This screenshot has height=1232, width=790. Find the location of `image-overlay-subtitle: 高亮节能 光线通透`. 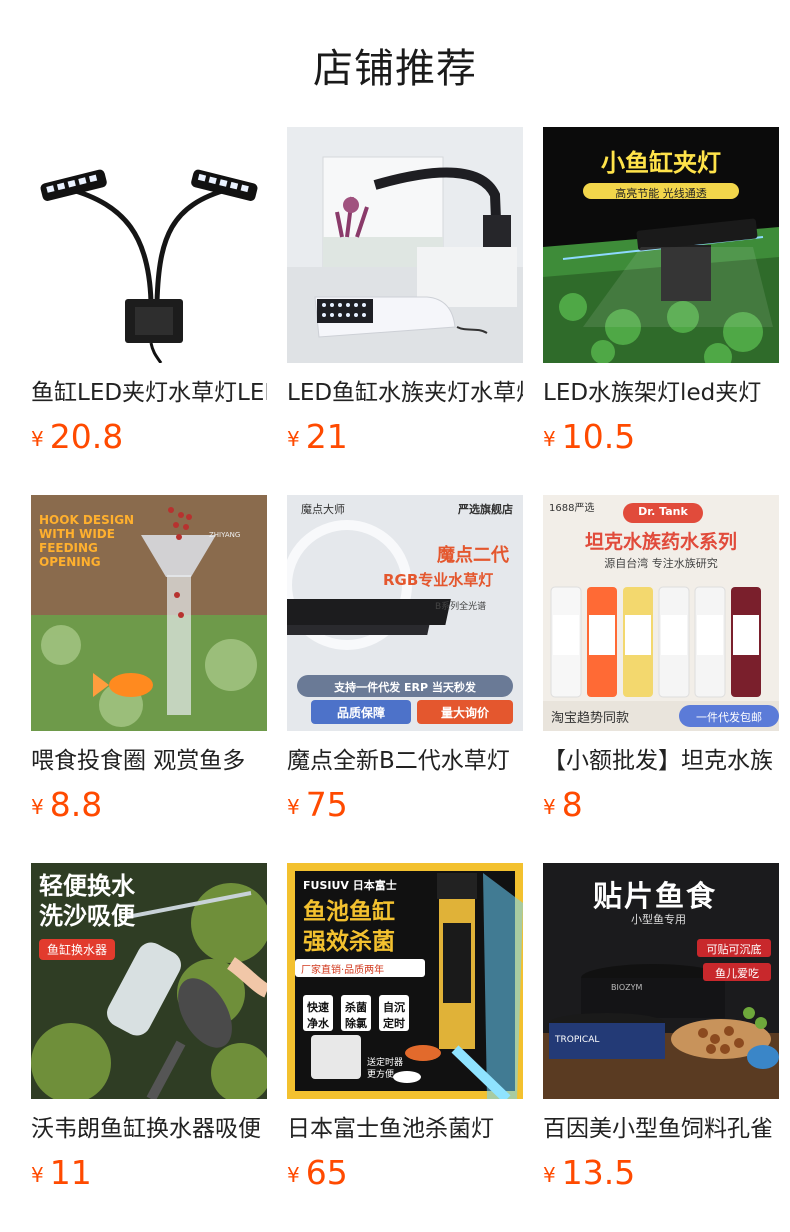

image-overlay-subtitle: 高亮节能 光线通透 is located at coordinates (661, 193).